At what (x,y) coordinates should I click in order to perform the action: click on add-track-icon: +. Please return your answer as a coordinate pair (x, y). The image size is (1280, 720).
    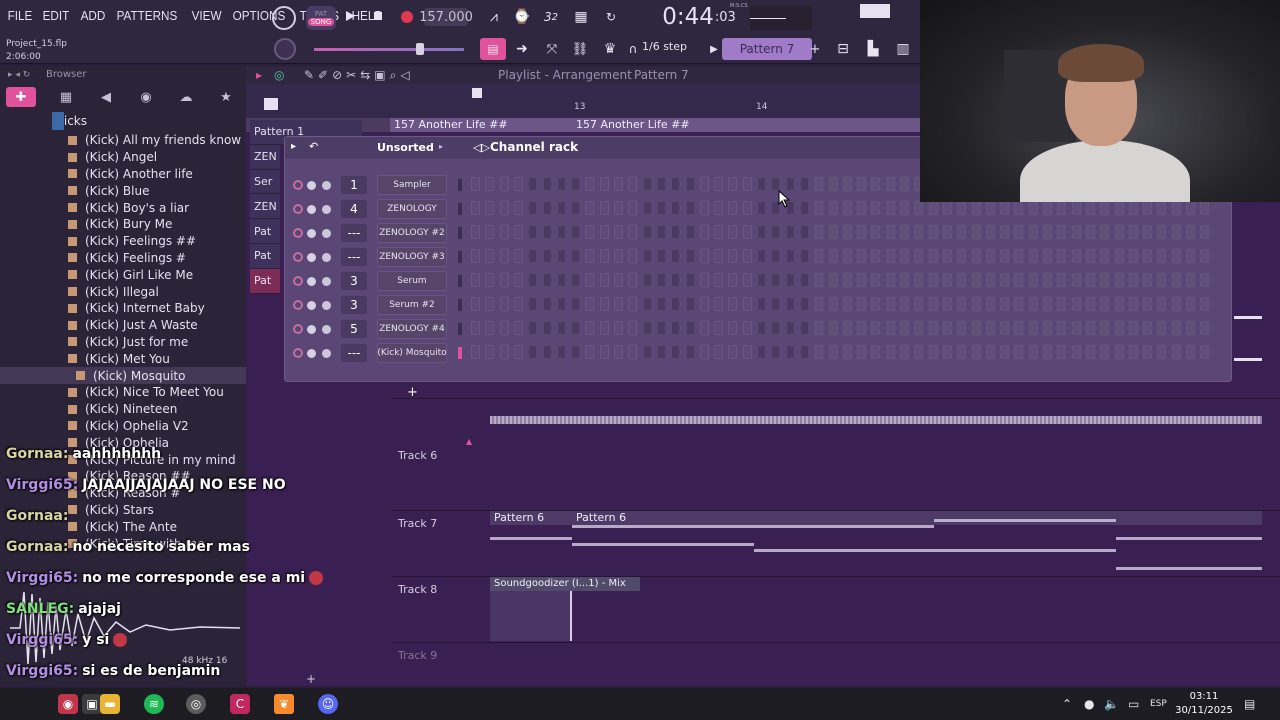
    Looking at the image, I should click on (311, 679).